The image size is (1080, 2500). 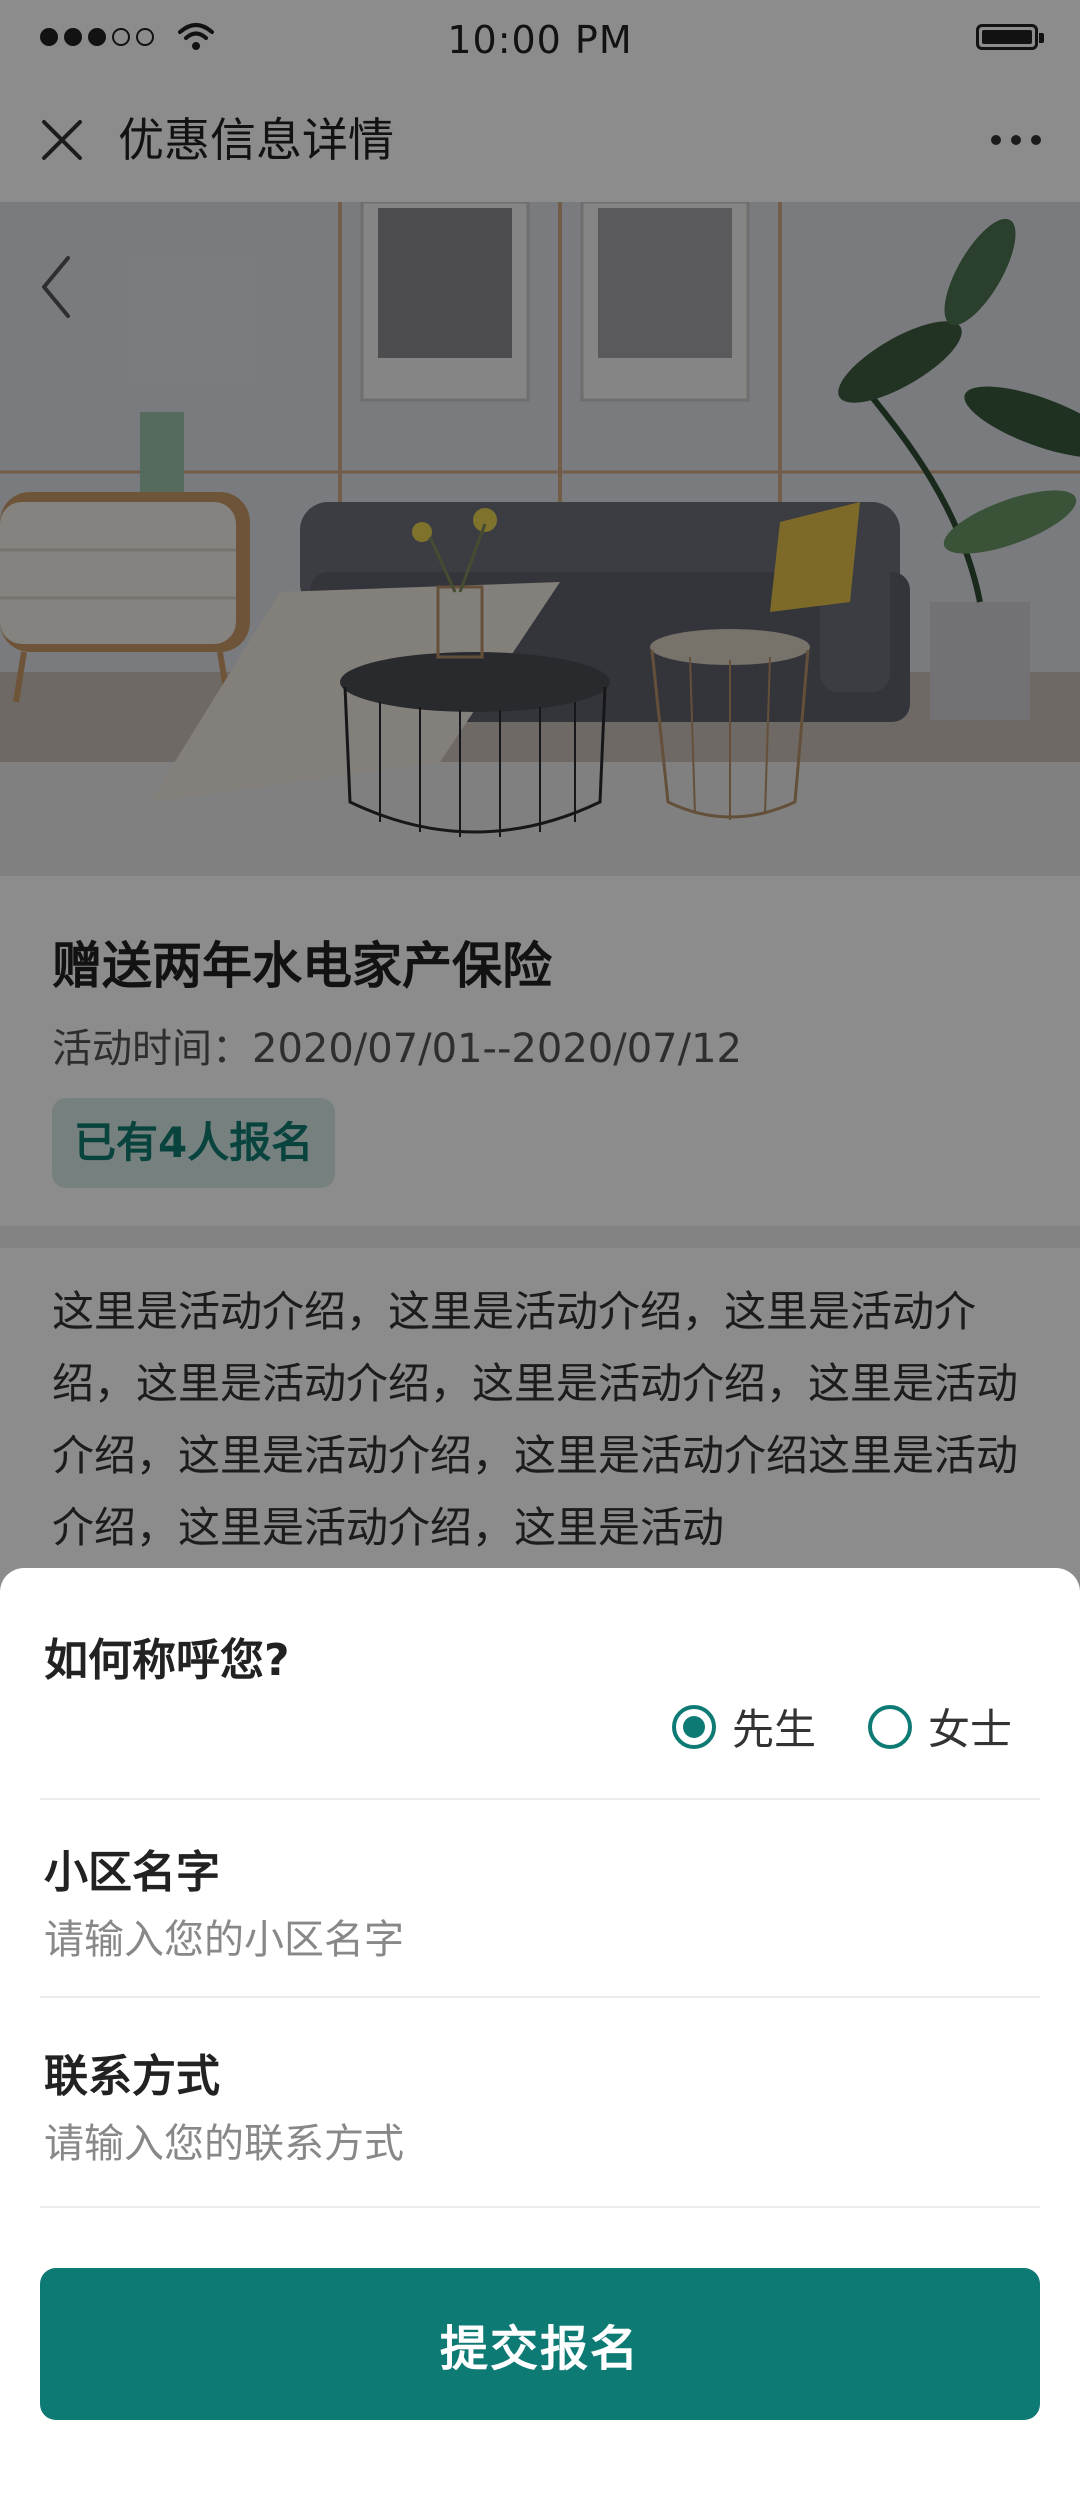 I want to click on salutation-radio-group: 先生 女士, so click(x=816, y=1726).